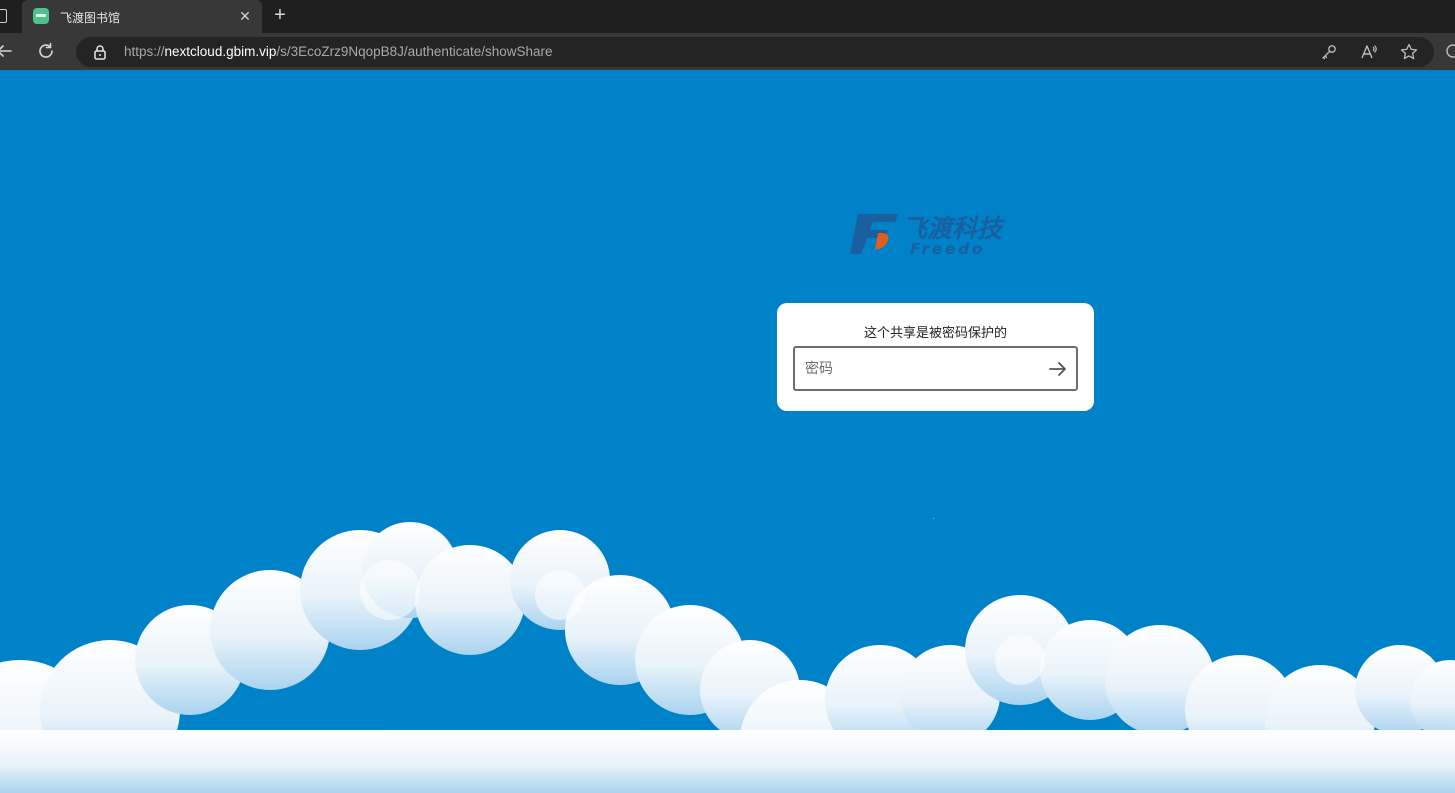 The height and width of the screenshot is (793, 1455). What do you see at coordinates (947, 249) in the screenshot?
I see `logo-text-en: Freedo` at bounding box center [947, 249].